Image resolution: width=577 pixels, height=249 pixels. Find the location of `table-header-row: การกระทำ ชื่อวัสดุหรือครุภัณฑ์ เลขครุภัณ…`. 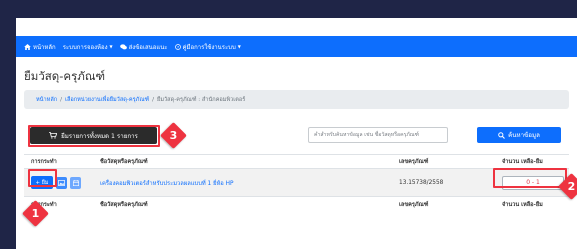

table-header-row: การกระทำ ชื่อวัสดุหรือครุภัณฑ์ เลขครุภัณ… is located at coordinates (296, 161).